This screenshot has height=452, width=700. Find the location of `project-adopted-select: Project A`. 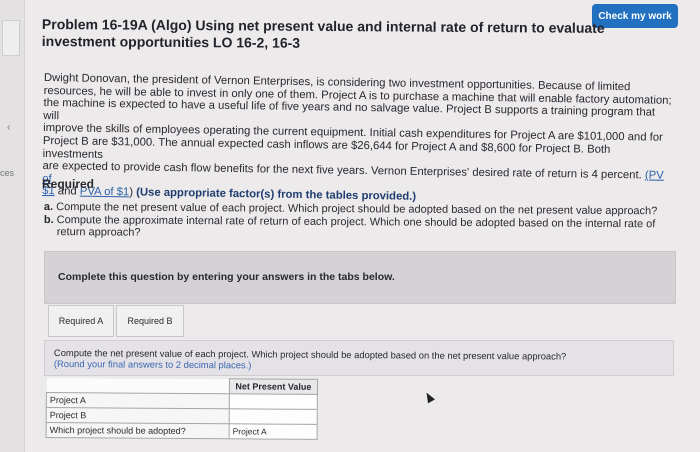

project-adopted-select: Project A is located at coordinates (273, 431).